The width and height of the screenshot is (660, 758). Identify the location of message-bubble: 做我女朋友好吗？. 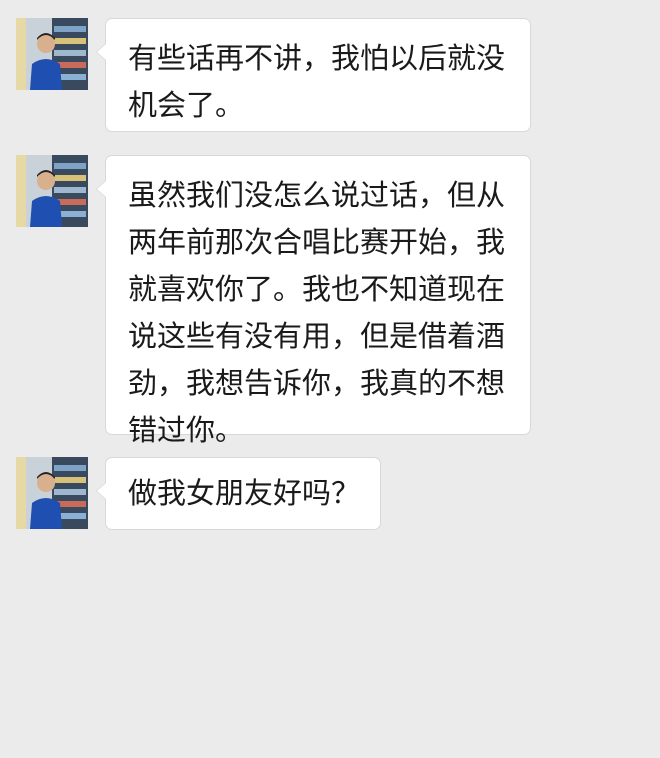
(238, 493).